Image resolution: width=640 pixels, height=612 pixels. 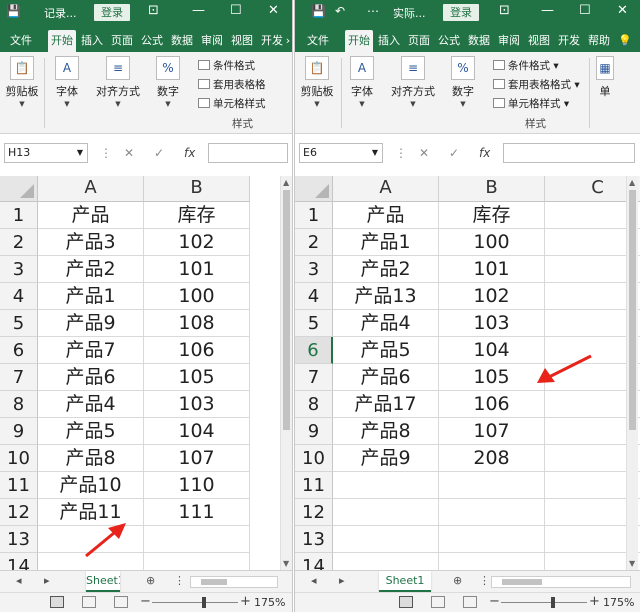 I want to click on alignment-group: ≡ 对齐方式 ▼, so click(x=413, y=82).